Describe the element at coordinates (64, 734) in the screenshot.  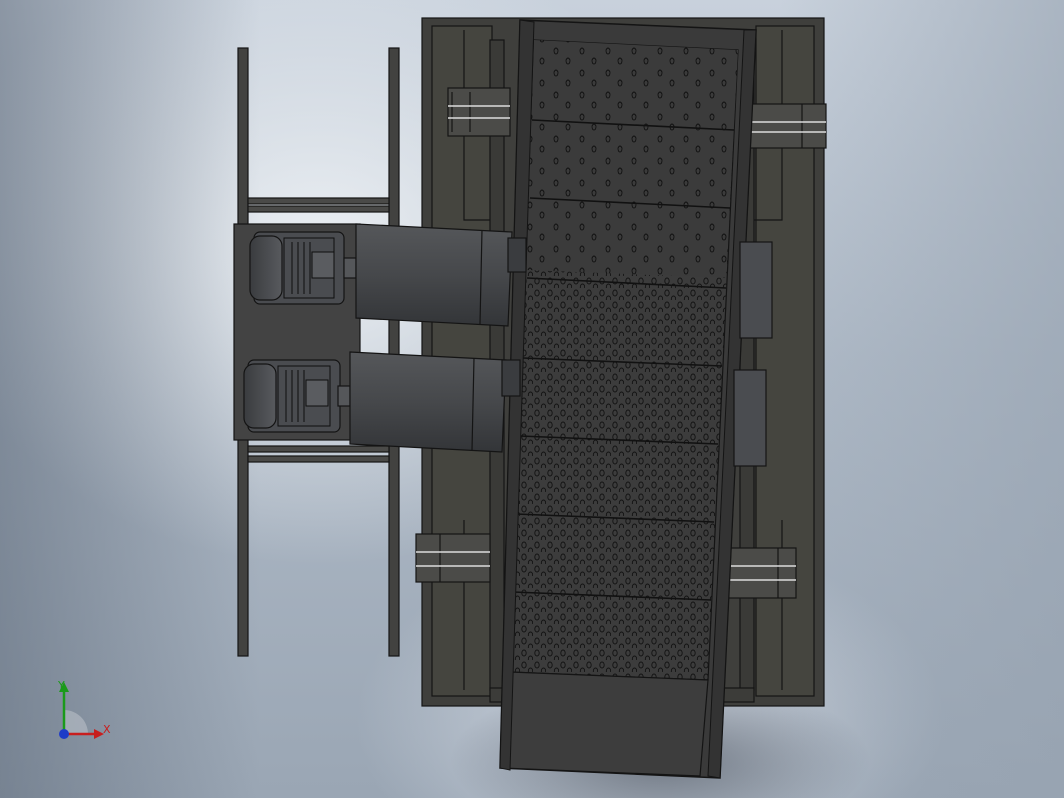
I see `z-axis-dot` at that location.